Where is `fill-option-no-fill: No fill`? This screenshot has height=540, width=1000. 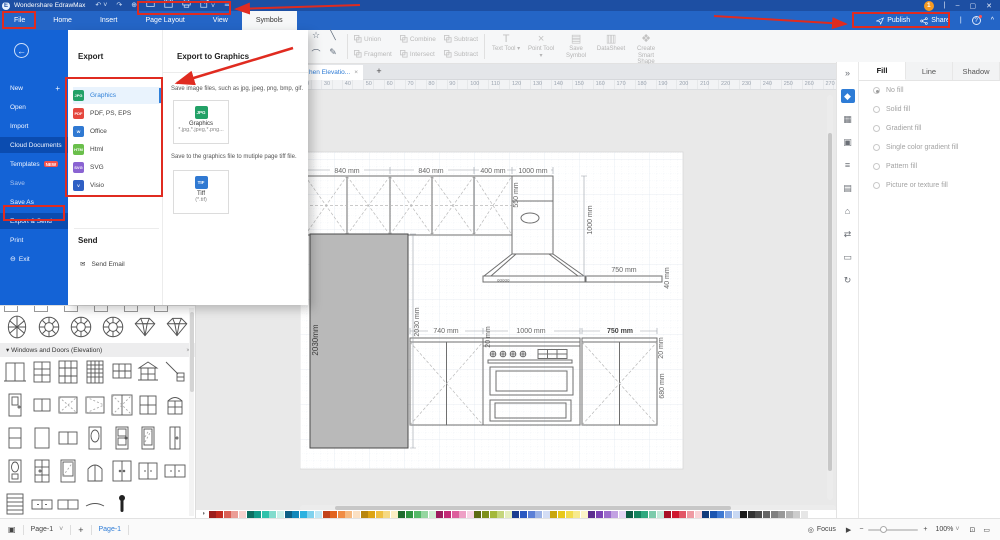 fill-option-no-fill: No fill is located at coordinates (929, 90).